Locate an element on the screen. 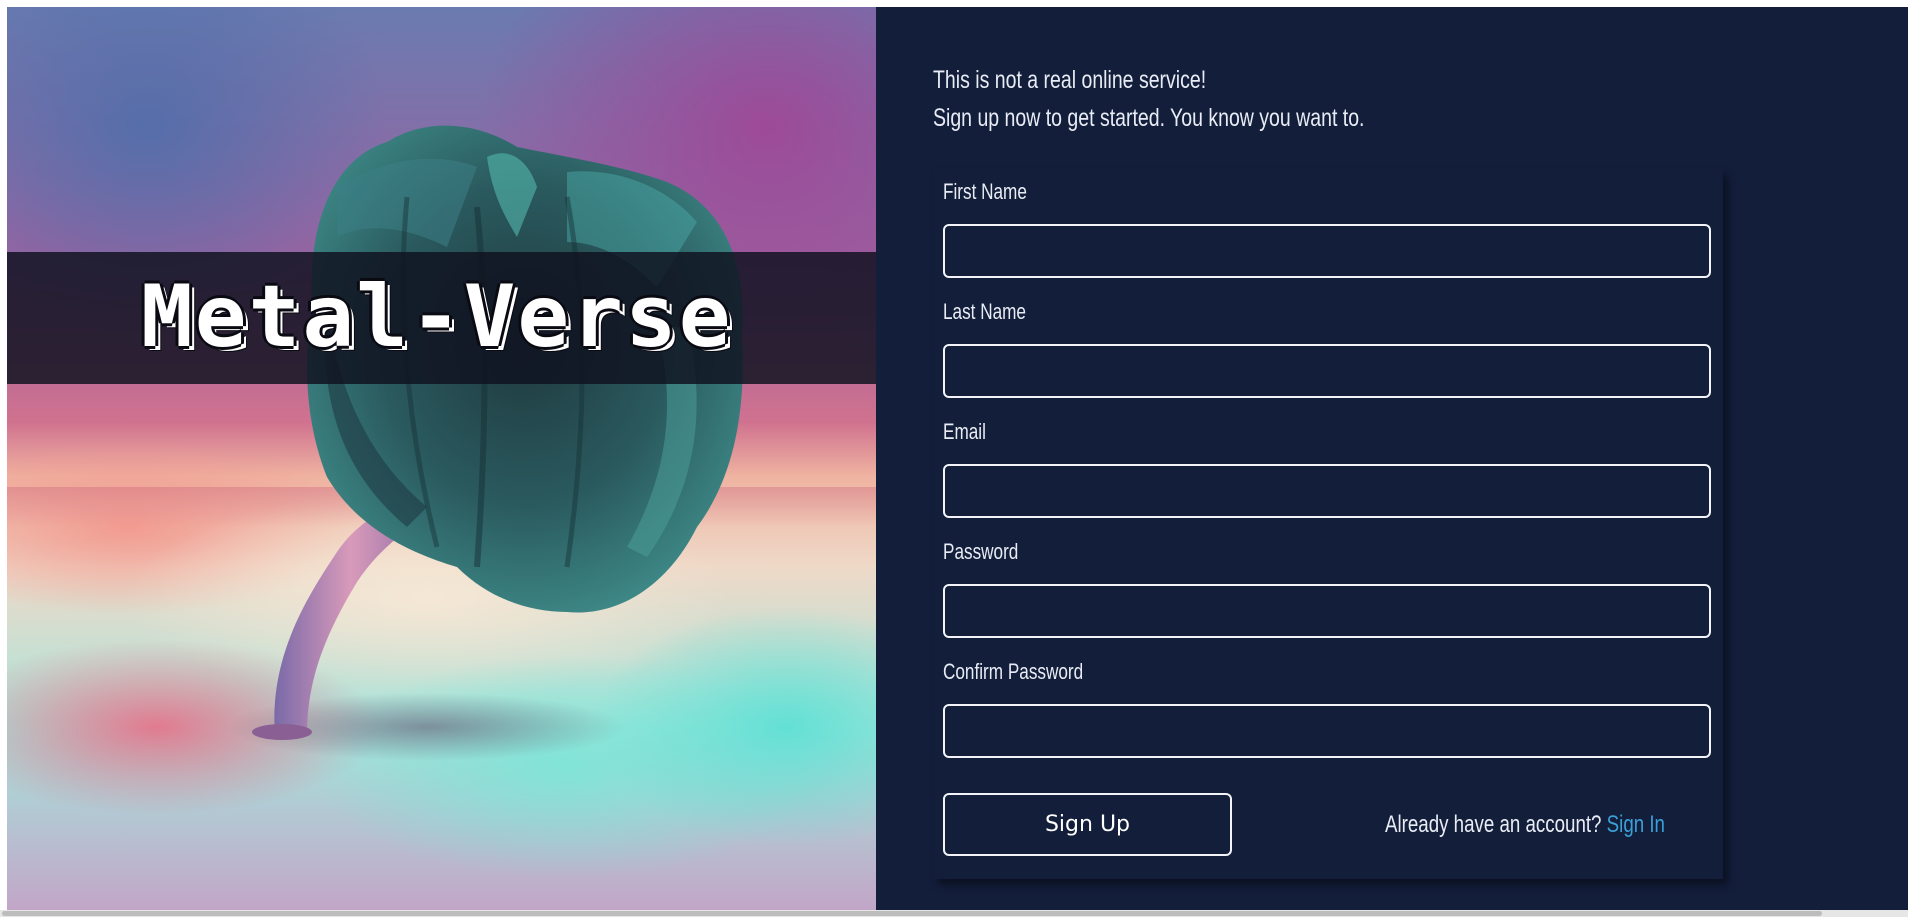 The height and width of the screenshot is (917, 1908). intro-line-1: This is not a real online service! is located at coordinates (1070, 80).